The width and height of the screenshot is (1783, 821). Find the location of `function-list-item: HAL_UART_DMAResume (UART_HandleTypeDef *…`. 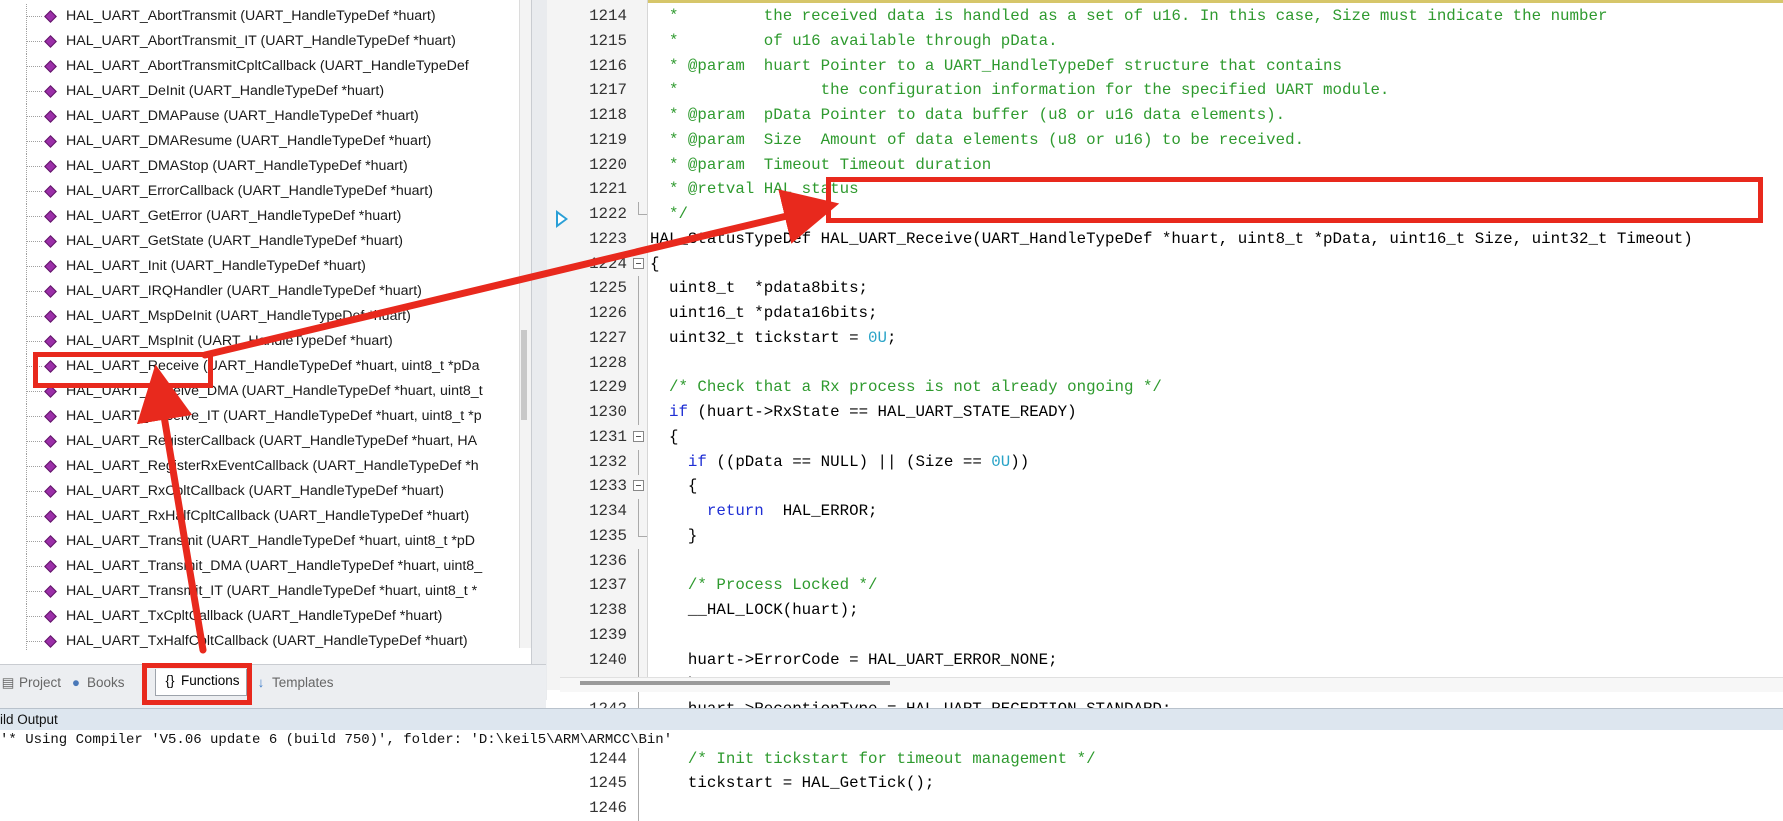

function-list-item: HAL_UART_DMAResume (UART_HandleTypeDef *… is located at coordinates (265, 141).